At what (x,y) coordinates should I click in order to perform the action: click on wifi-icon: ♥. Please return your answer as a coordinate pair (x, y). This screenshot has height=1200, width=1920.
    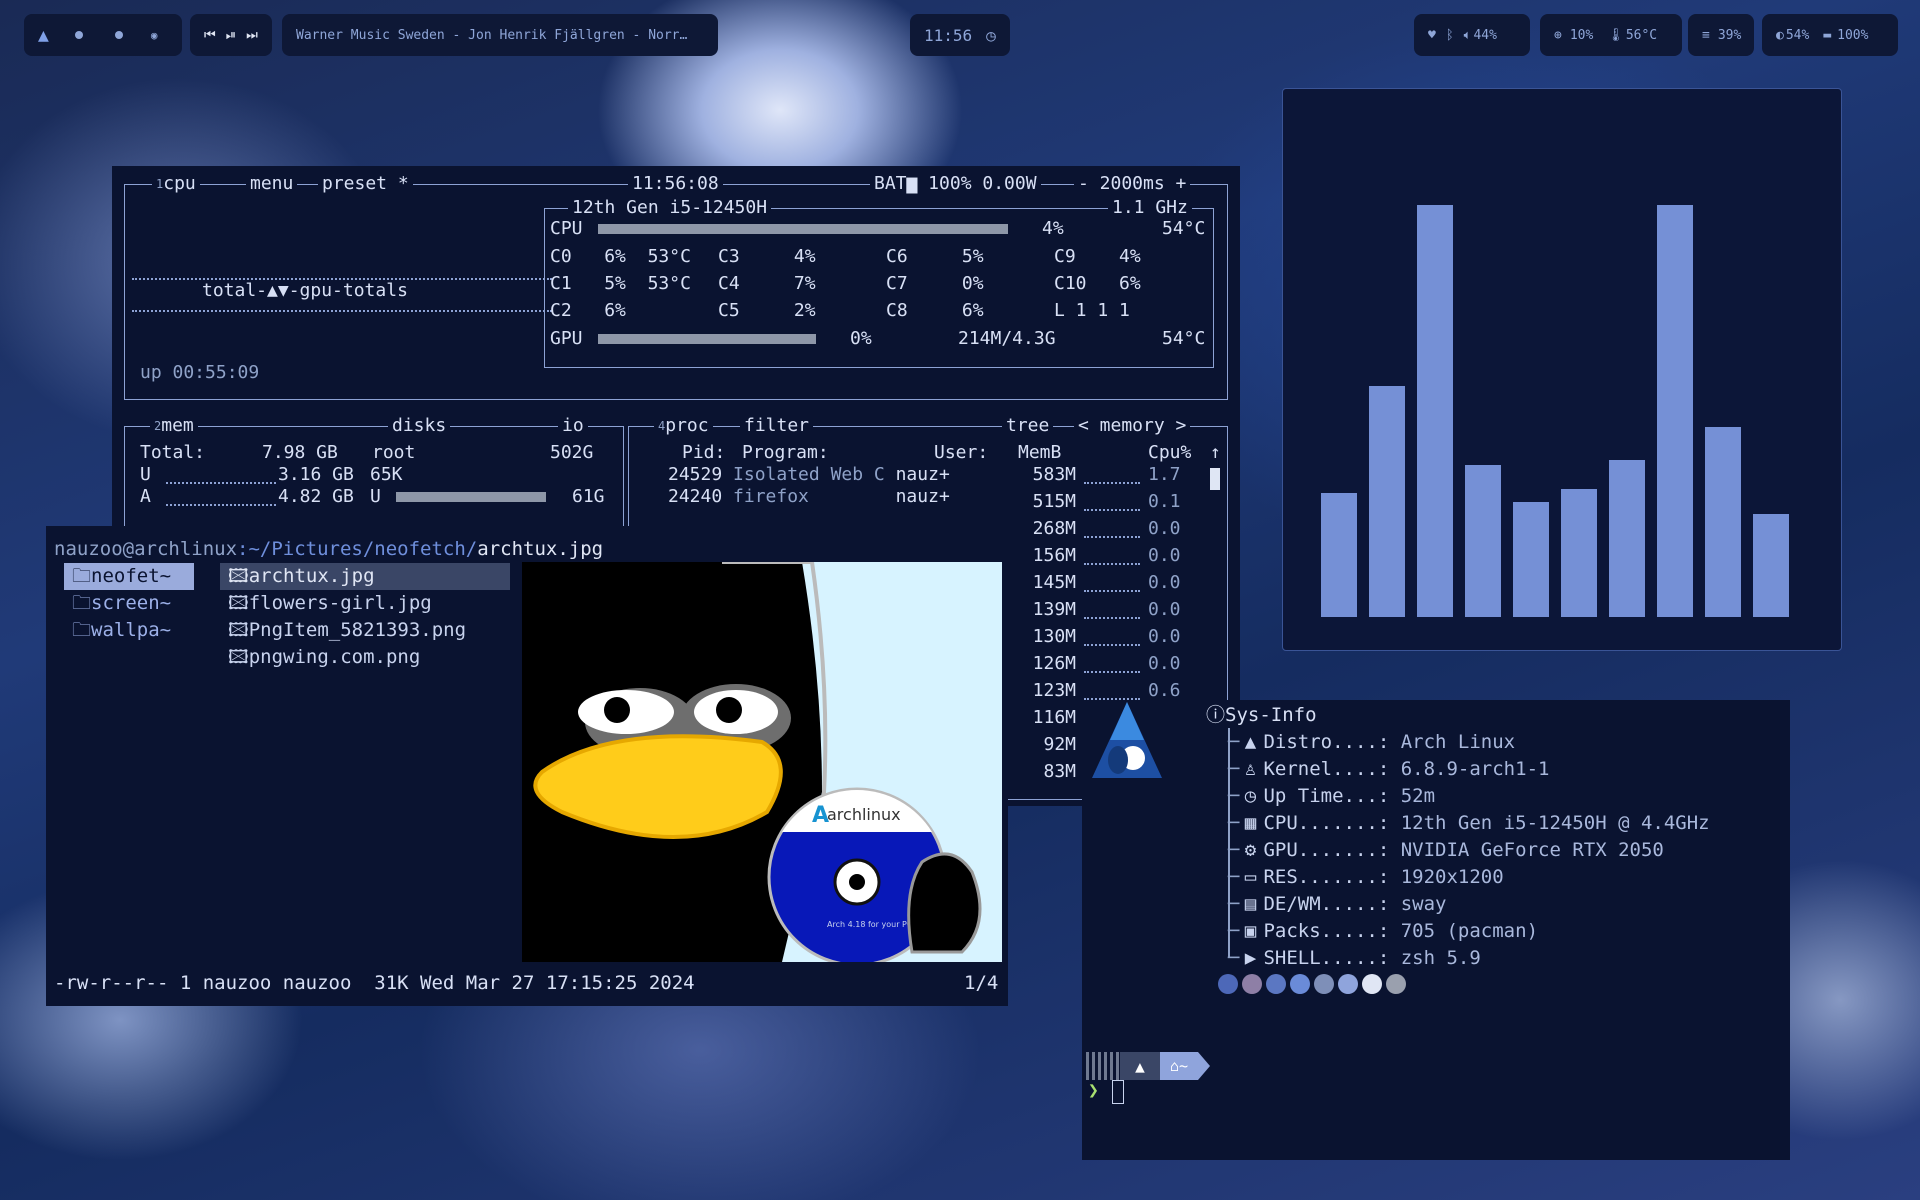
    Looking at the image, I should click on (1432, 35).